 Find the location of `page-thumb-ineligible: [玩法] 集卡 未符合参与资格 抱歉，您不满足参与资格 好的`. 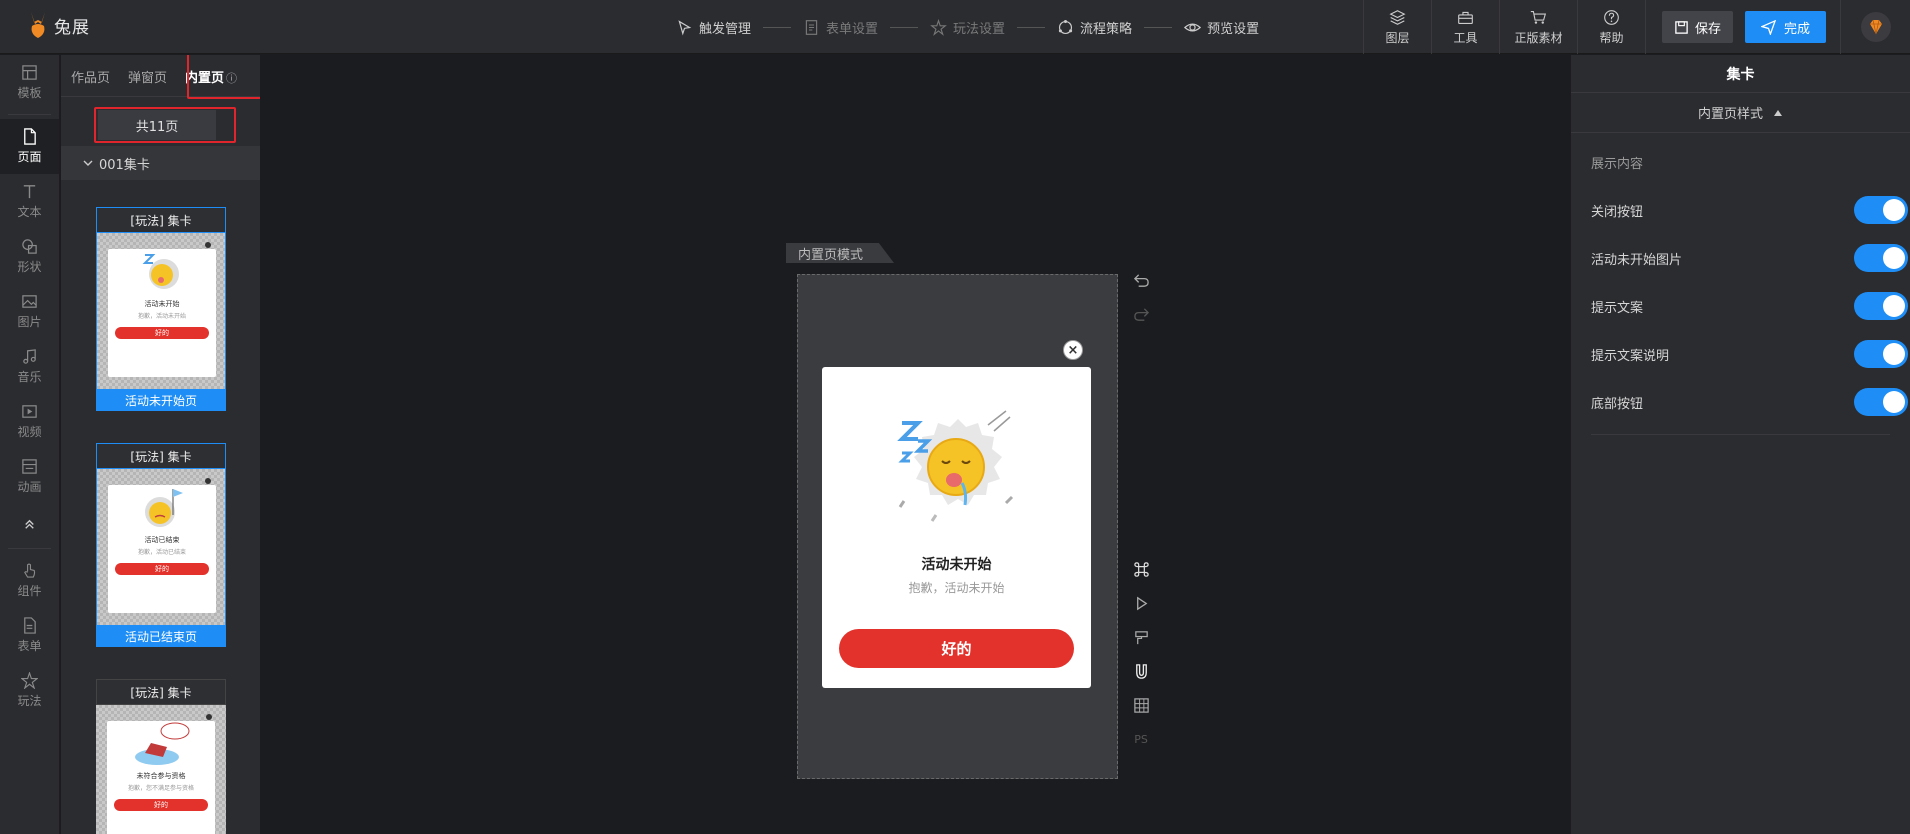

page-thumb-ineligible: [玩法] 集卡 未符合参与资格 抱歉，您不满足参与资格 好的 is located at coordinates (161, 756).